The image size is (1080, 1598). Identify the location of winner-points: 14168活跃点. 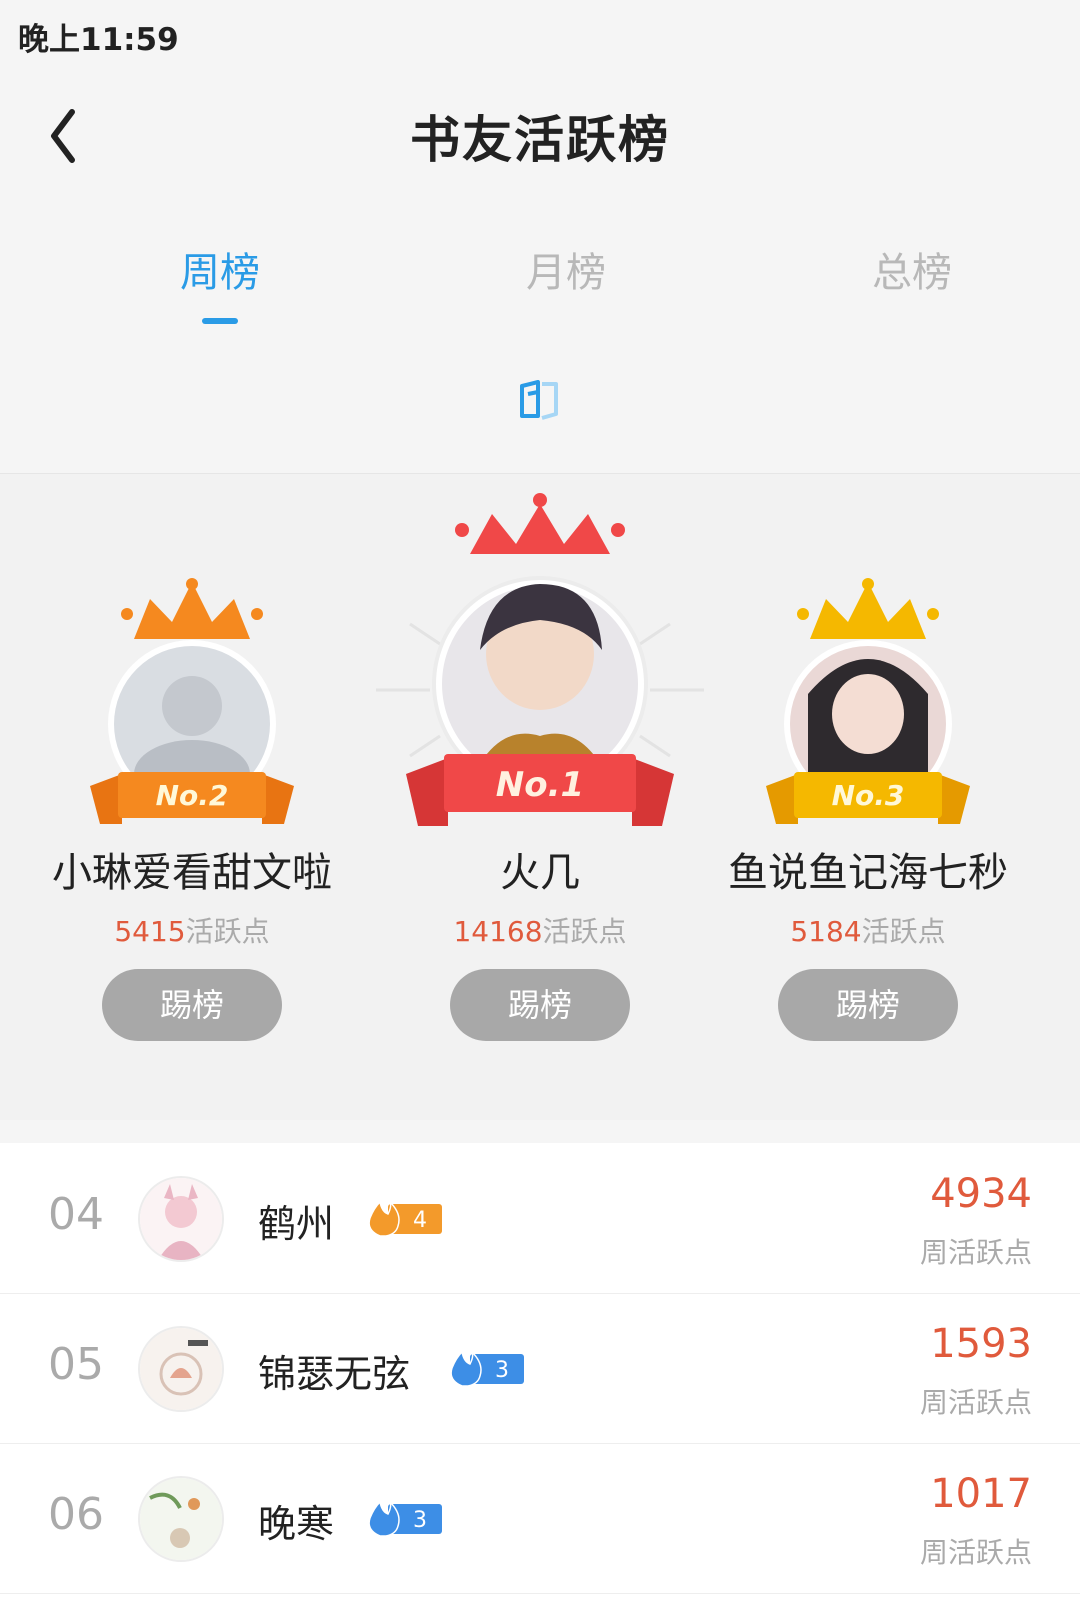
(540, 930).